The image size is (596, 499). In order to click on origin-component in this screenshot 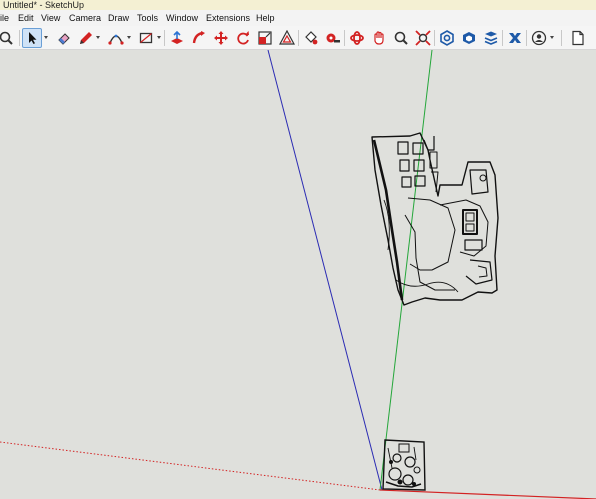, I will do `click(404, 465)`.